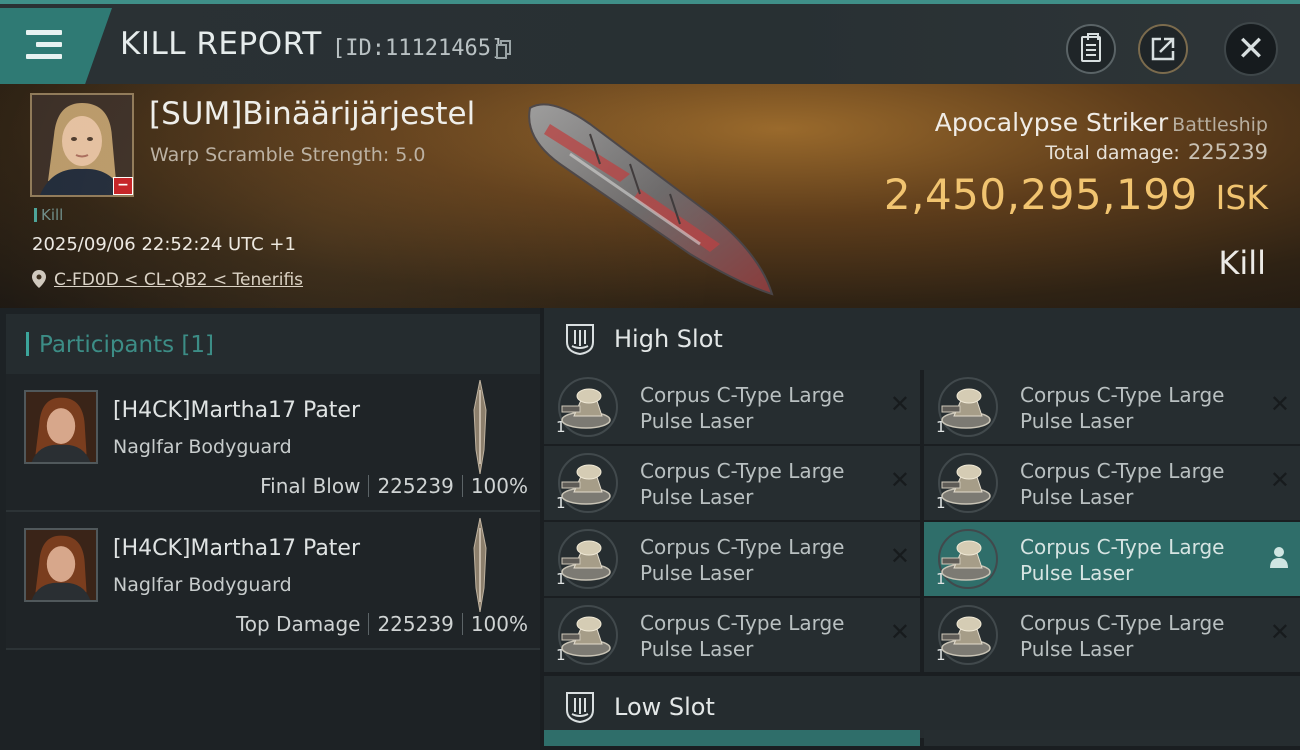  I want to click on low-slot-title: Low Slot, so click(664, 707).